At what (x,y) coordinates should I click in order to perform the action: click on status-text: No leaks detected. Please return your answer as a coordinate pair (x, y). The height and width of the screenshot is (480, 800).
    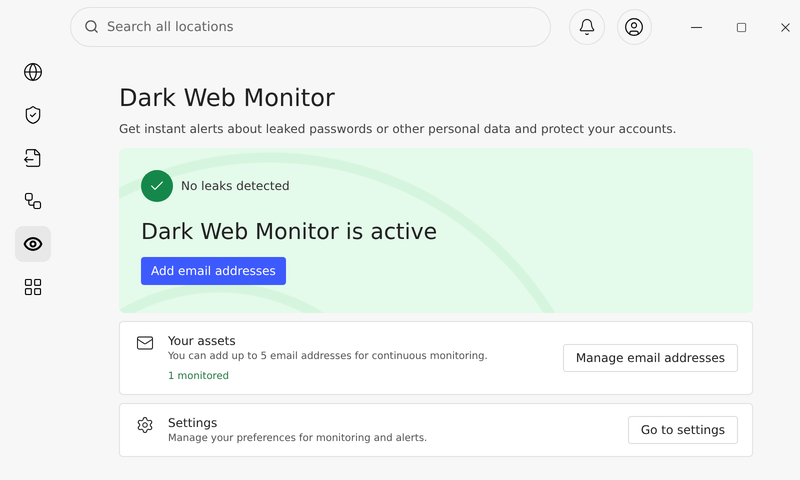
    Looking at the image, I should click on (235, 186).